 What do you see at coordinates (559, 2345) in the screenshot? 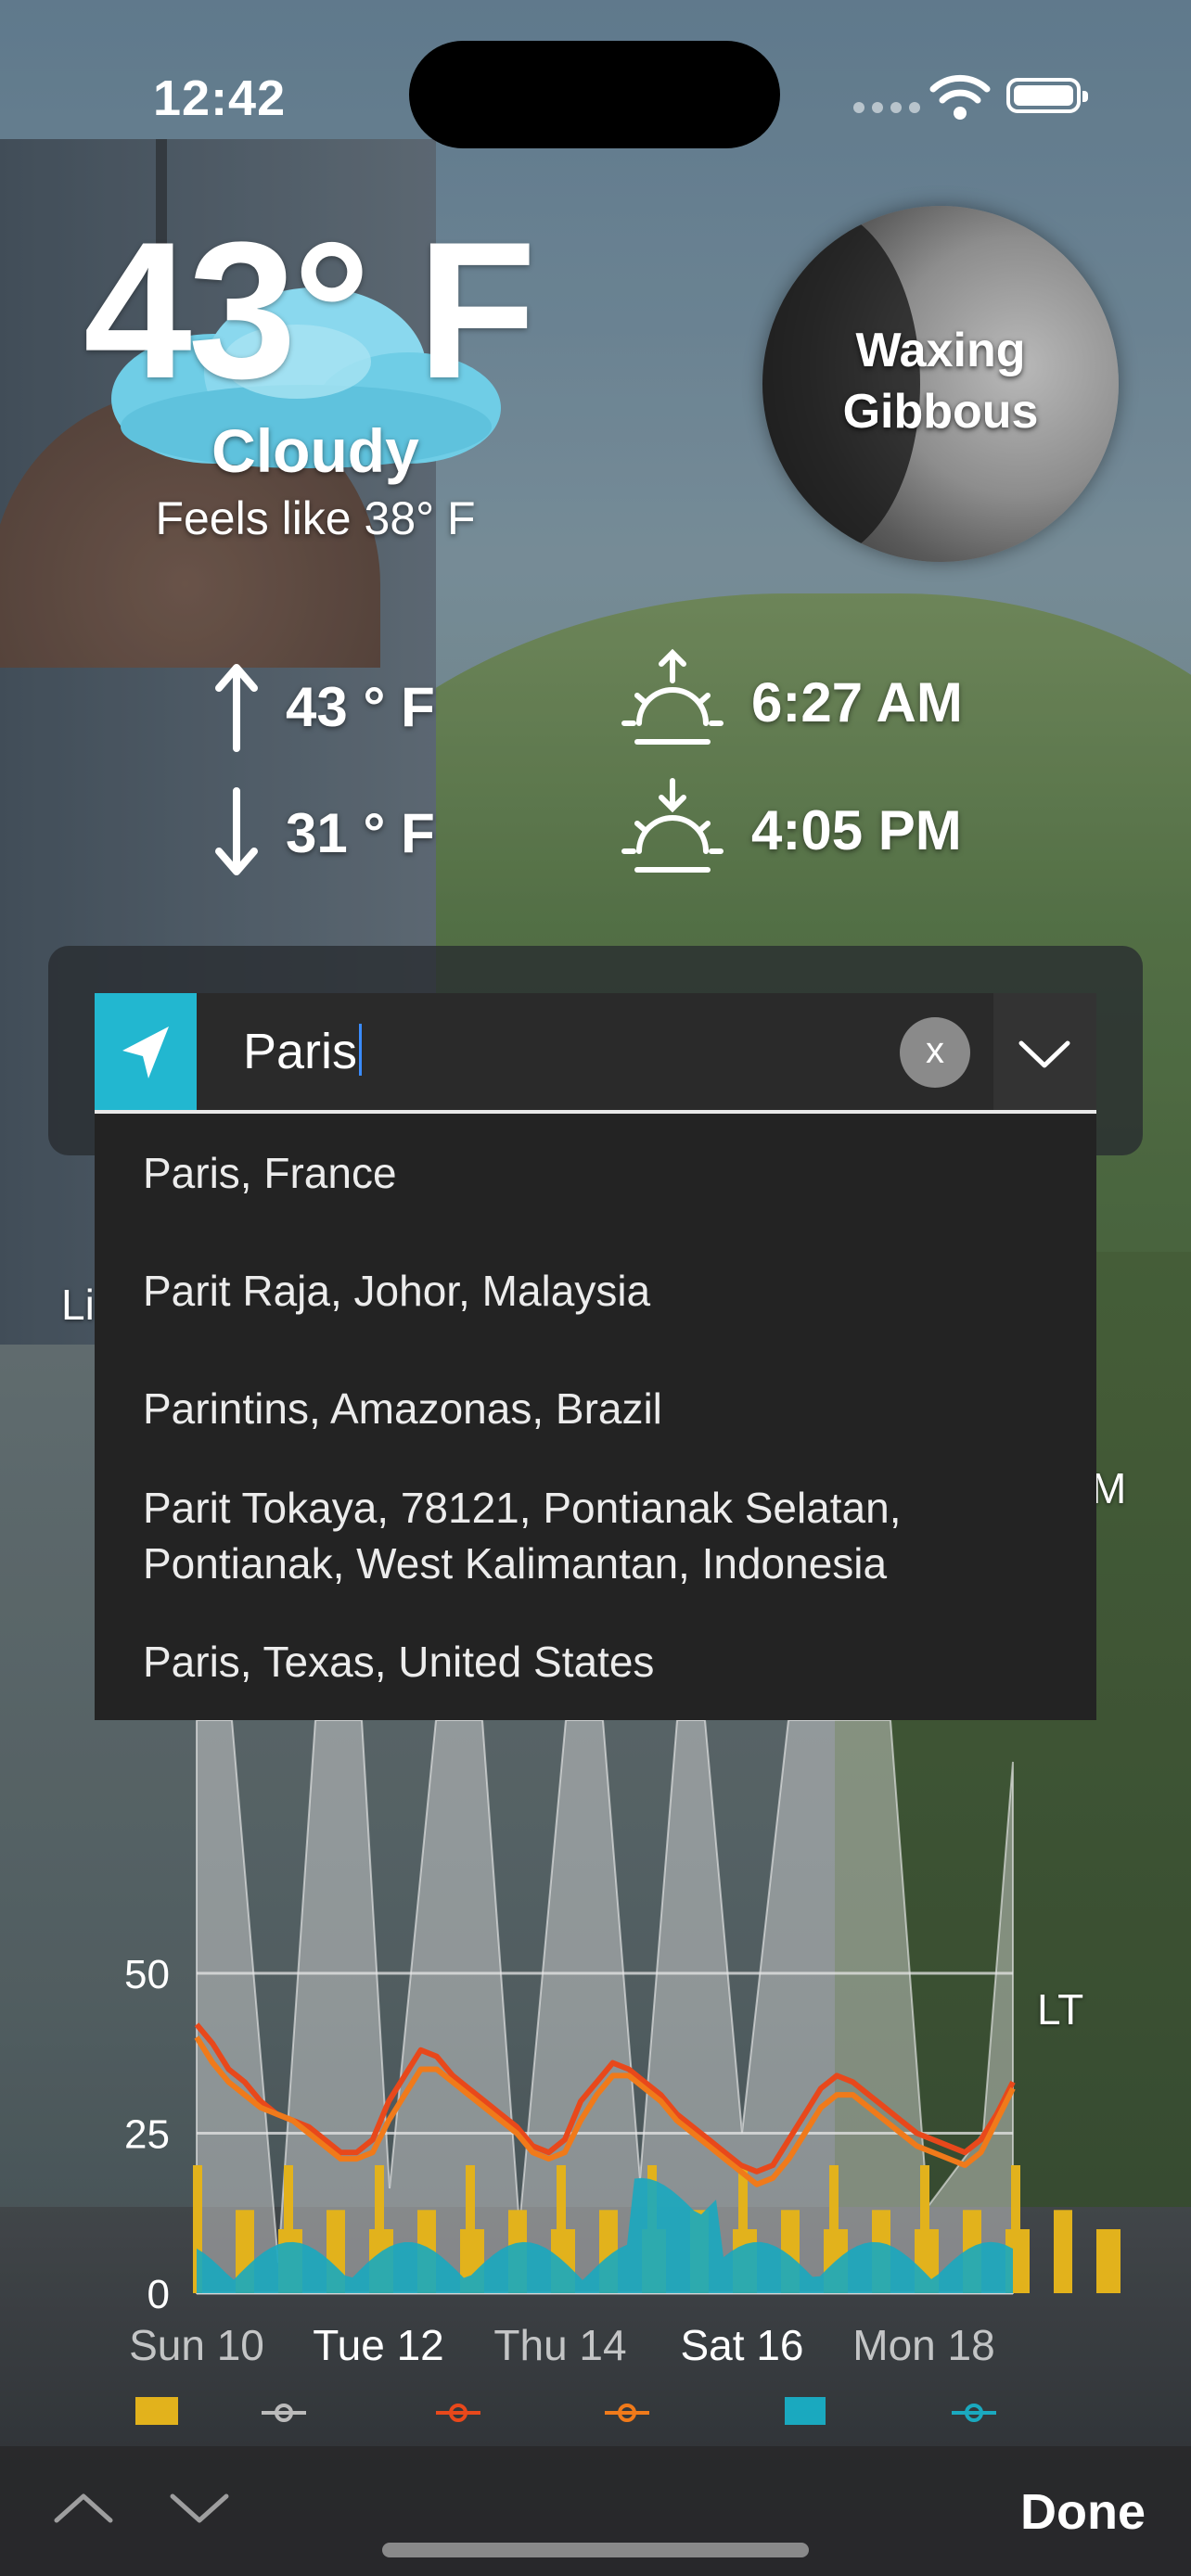
I see `x-tick-label: Thu 14` at bounding box center [559, 2345].